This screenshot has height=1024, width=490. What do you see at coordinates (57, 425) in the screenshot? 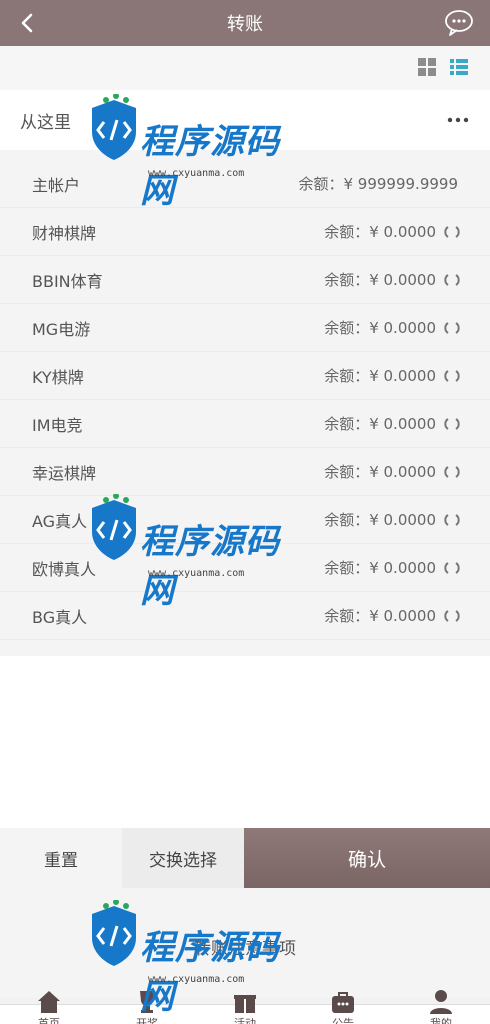
I see `wallet-name: IM电竞` at bounding box center [57, 425].